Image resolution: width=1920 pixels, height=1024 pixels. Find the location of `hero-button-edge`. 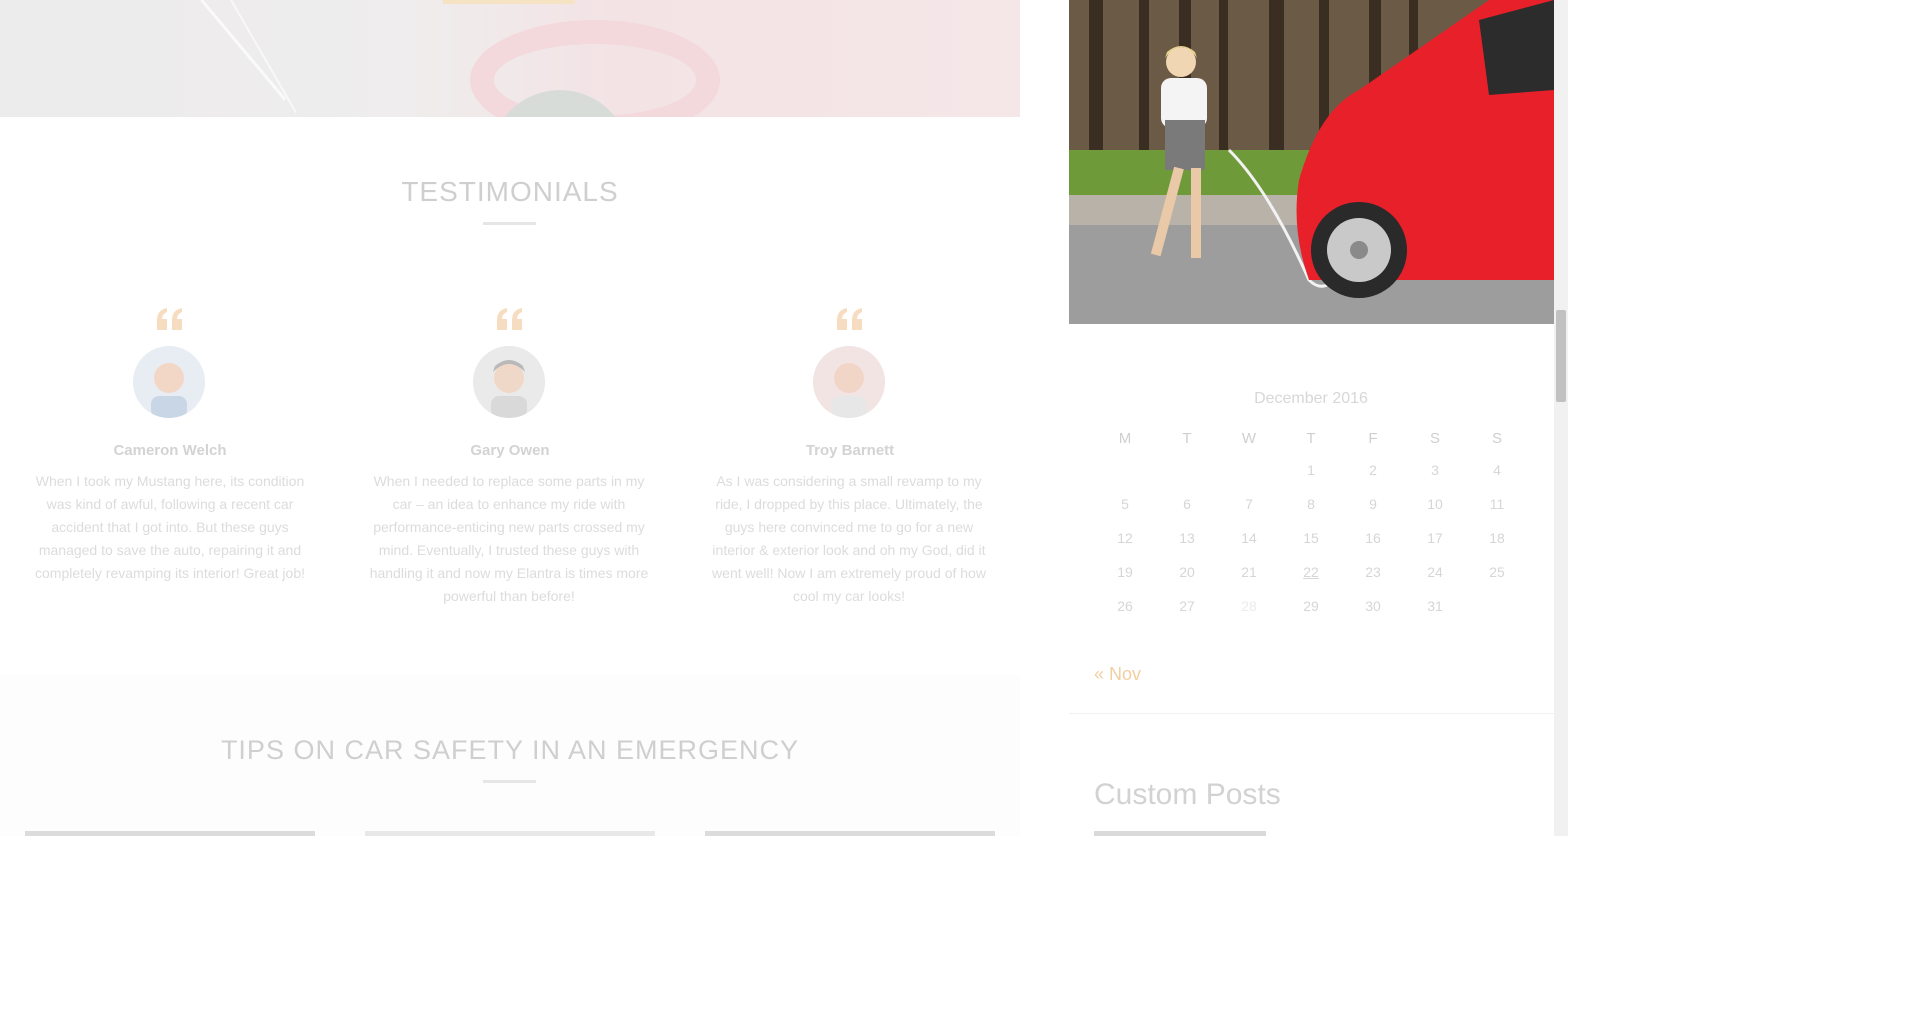

hero-button-edge is located at coordinates (509, 2).